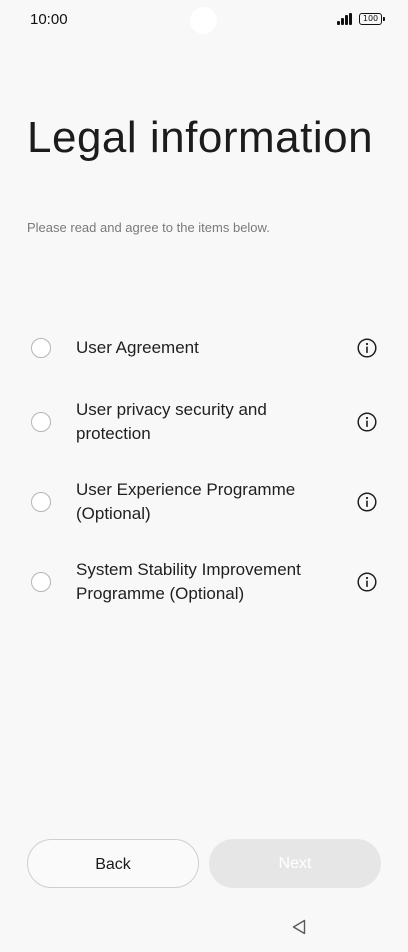 This screenshot has height=952, width=408. What do you see at coordinates (186, 501) in the screenshot?
I see `agreement-label: User Experience Programme (Optional)` at bounding box center [186, 501].